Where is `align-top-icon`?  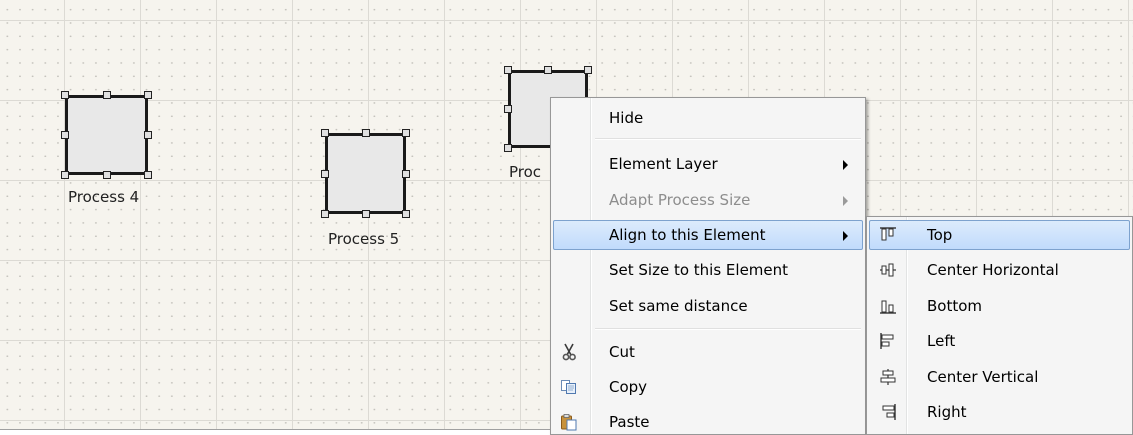
align-top-icon is located at coordinates (888, 234).